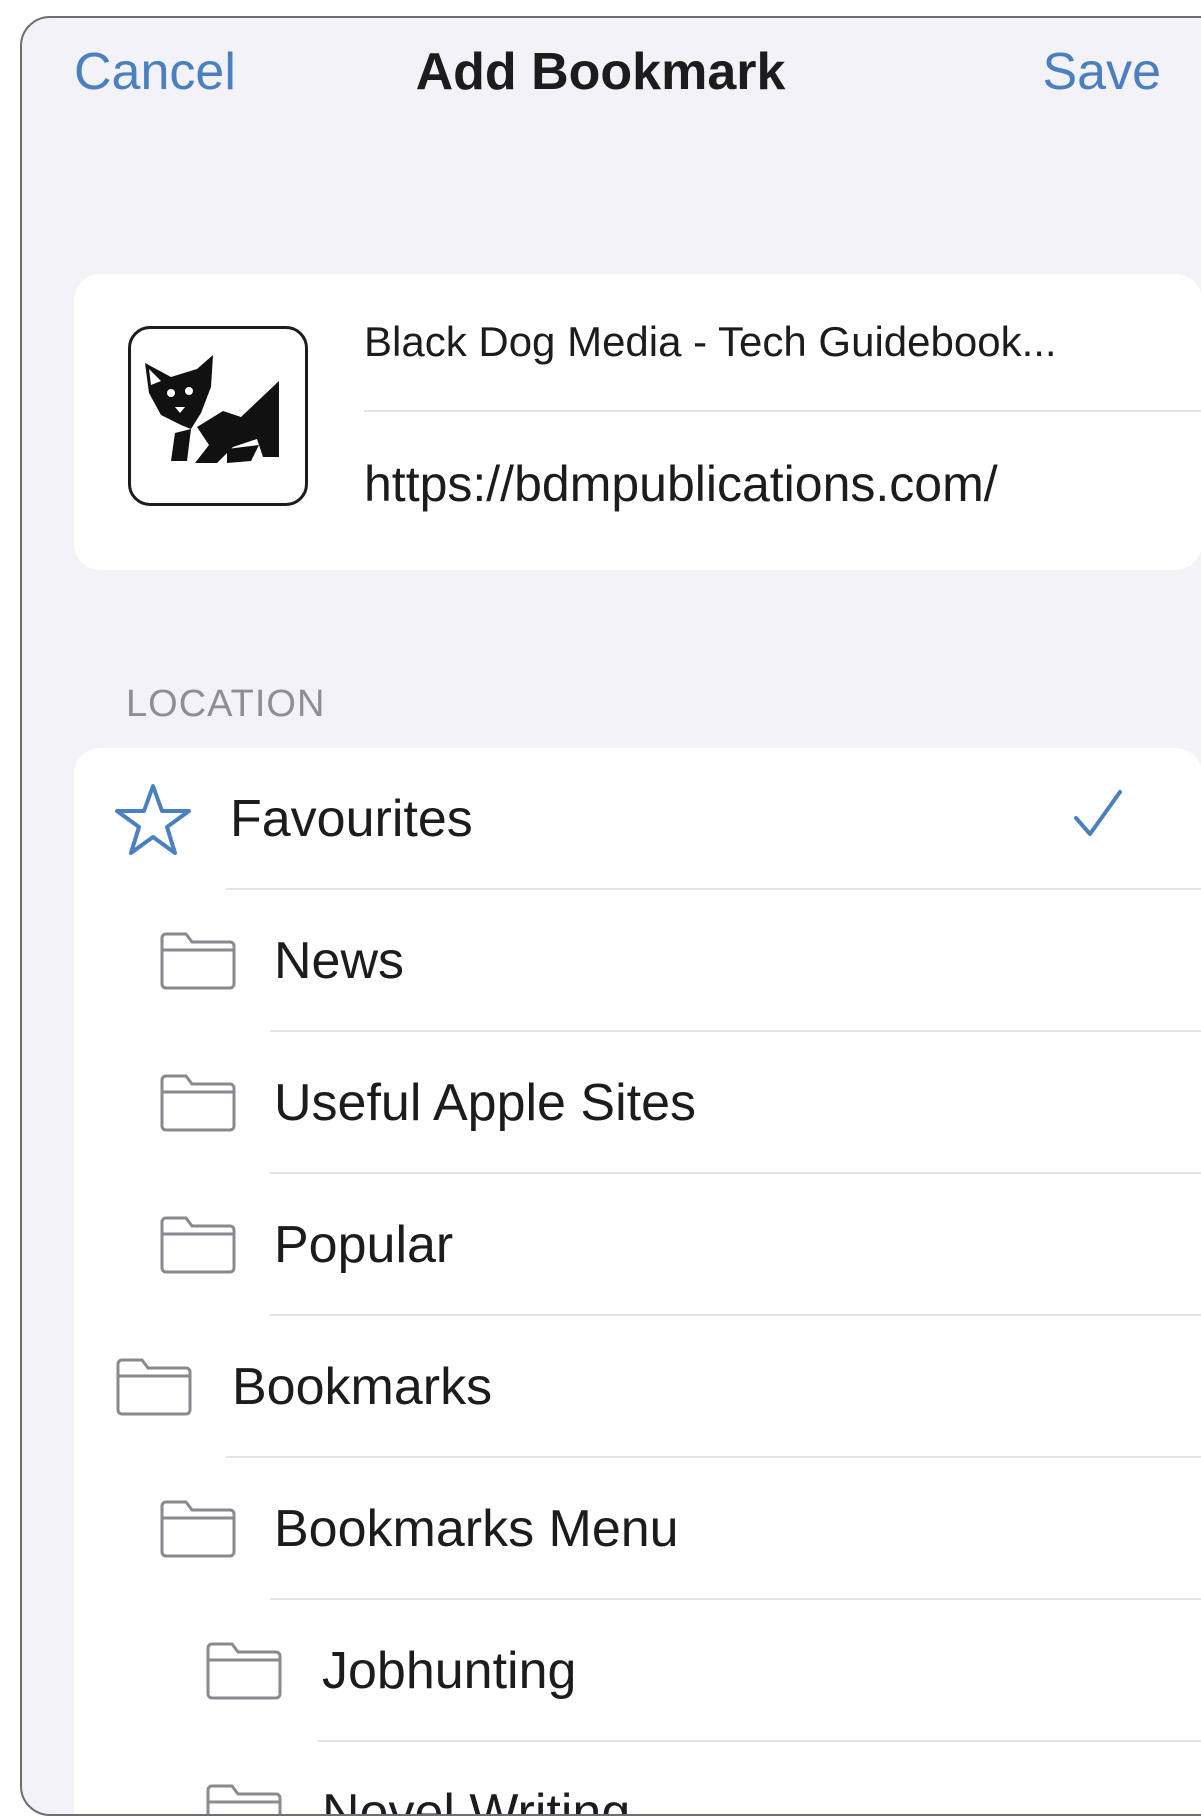 The height and width of the screenshot is (1816, 1201). Describe the element at coordinates (485, 1103) in the screenshot. I see `location-item-label: Useful Apple Sites` at that location.